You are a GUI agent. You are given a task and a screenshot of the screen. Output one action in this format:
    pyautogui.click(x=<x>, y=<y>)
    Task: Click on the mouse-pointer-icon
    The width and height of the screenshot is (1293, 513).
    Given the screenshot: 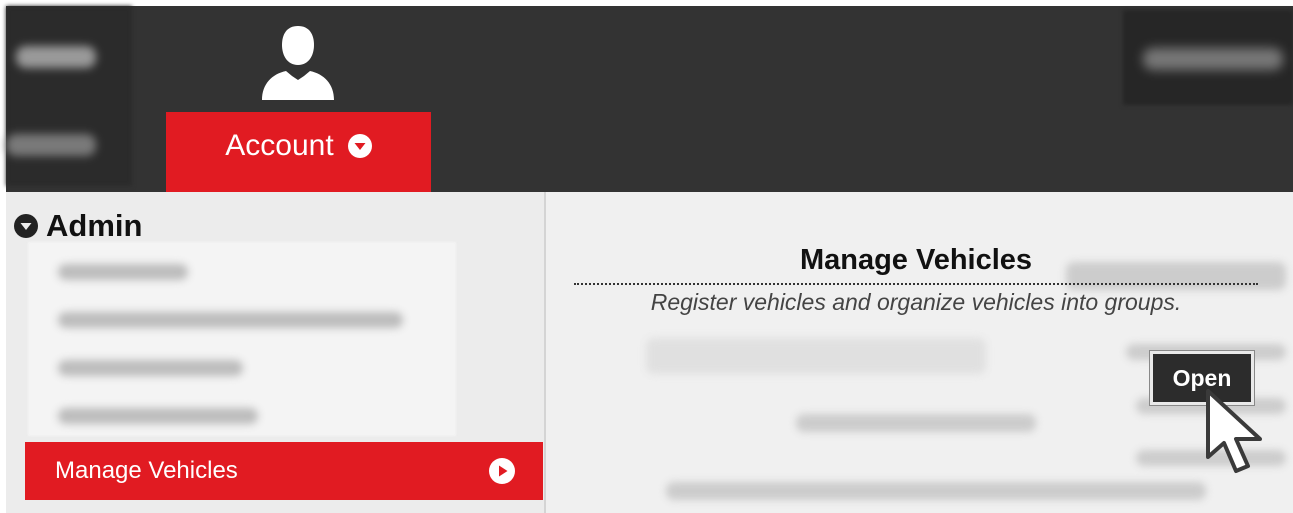 What is the action you would take?
    pyautogui.click(x=1234, y=431)
    